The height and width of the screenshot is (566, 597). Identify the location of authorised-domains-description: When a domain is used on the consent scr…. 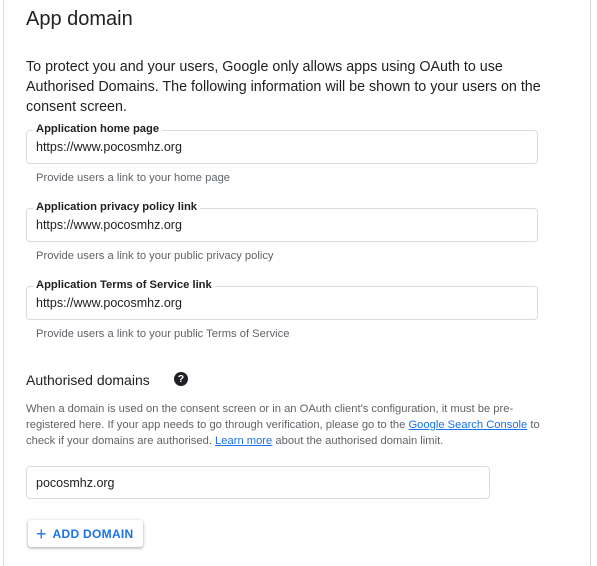
(286, 425).